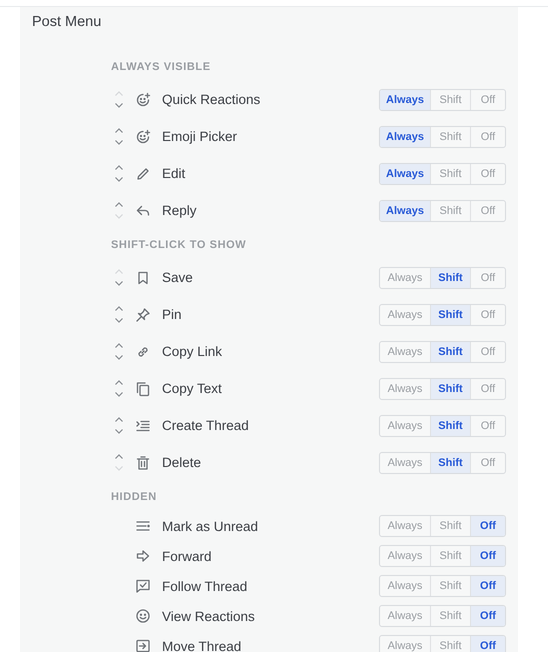  Describe the element at coordinates (178, 277) in the screenshot. I see `menu-item-label: Save` at that location.